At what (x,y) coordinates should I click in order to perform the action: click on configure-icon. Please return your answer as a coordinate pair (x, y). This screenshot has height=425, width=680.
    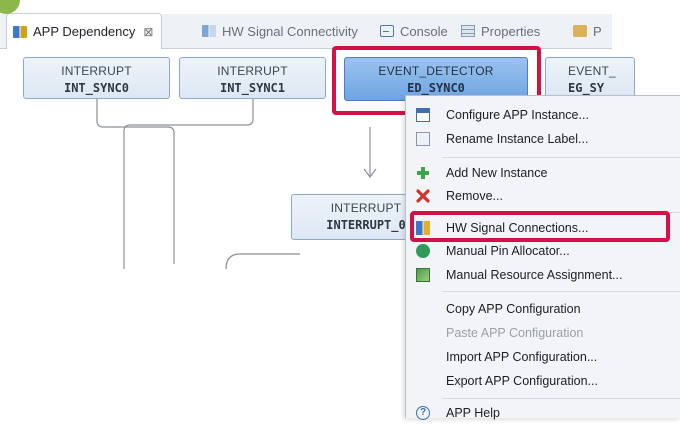
    Looking at the image, I should click on (423, 115).